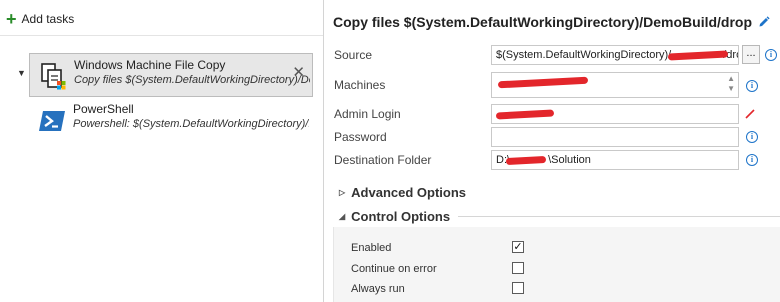  I want to click on enabled-label: Enabled, so click(371, 248).